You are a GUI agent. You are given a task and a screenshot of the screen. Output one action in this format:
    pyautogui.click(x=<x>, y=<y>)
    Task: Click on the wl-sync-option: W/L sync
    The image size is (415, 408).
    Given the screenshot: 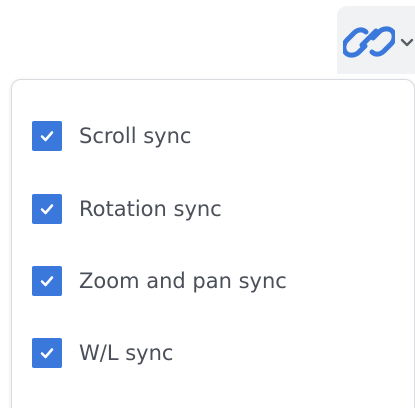 What is the action you would take?
    pyautogui.click(x=212, y=353)
    